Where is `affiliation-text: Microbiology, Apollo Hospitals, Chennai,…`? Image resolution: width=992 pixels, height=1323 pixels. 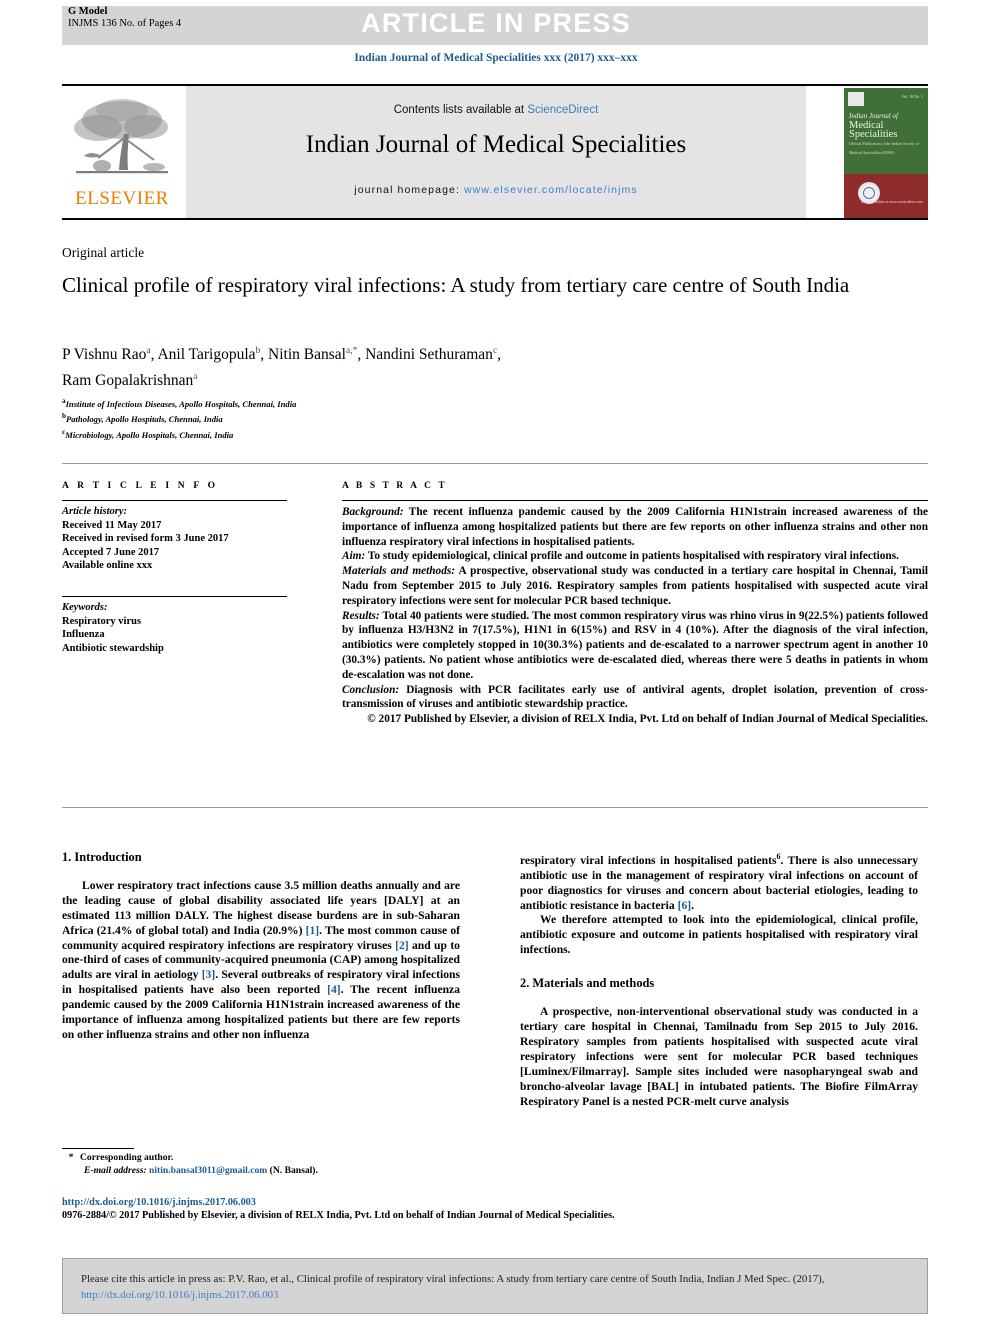
affiliation-text: Microbiology, Apollo Hospitals, Chennai,… is located at coordinates (149, 434).